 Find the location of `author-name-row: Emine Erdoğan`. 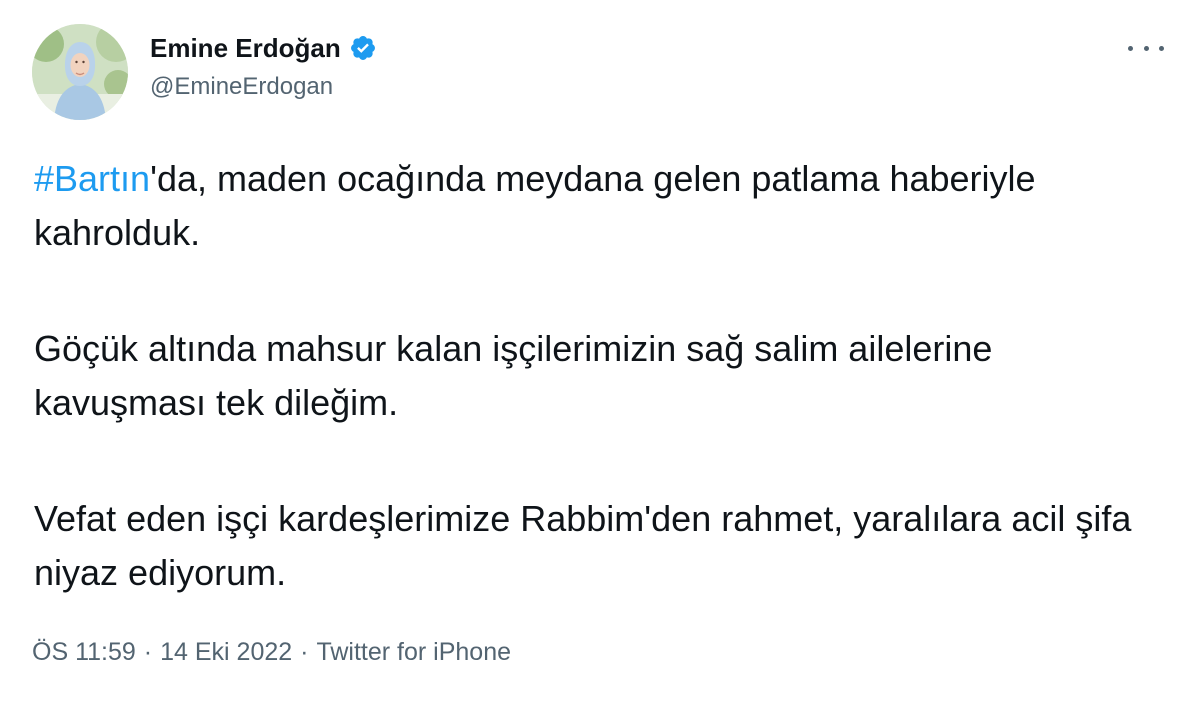

author-name-row: Emine Erdoğan is located at coordinates (263, 48).